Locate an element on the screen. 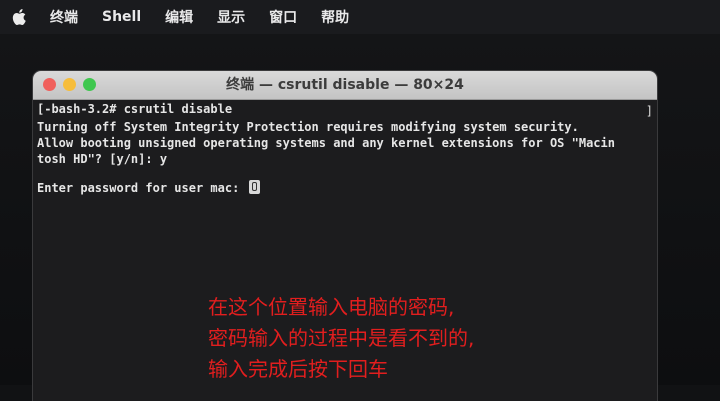  menu-shell: Shell is located at coordinates (121, 17).